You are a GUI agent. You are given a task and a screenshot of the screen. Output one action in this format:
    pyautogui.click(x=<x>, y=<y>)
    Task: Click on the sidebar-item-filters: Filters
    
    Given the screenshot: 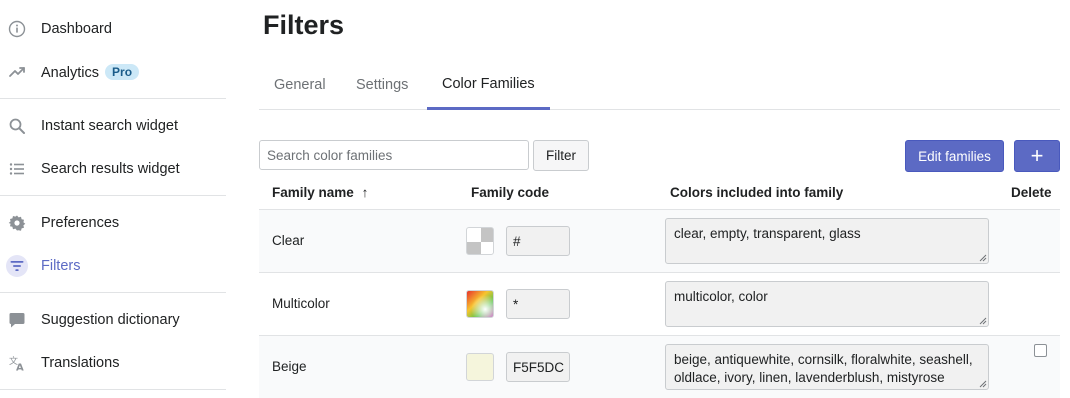 What is the action you would take?
    pyautogui.click(x=113, y=266)
    